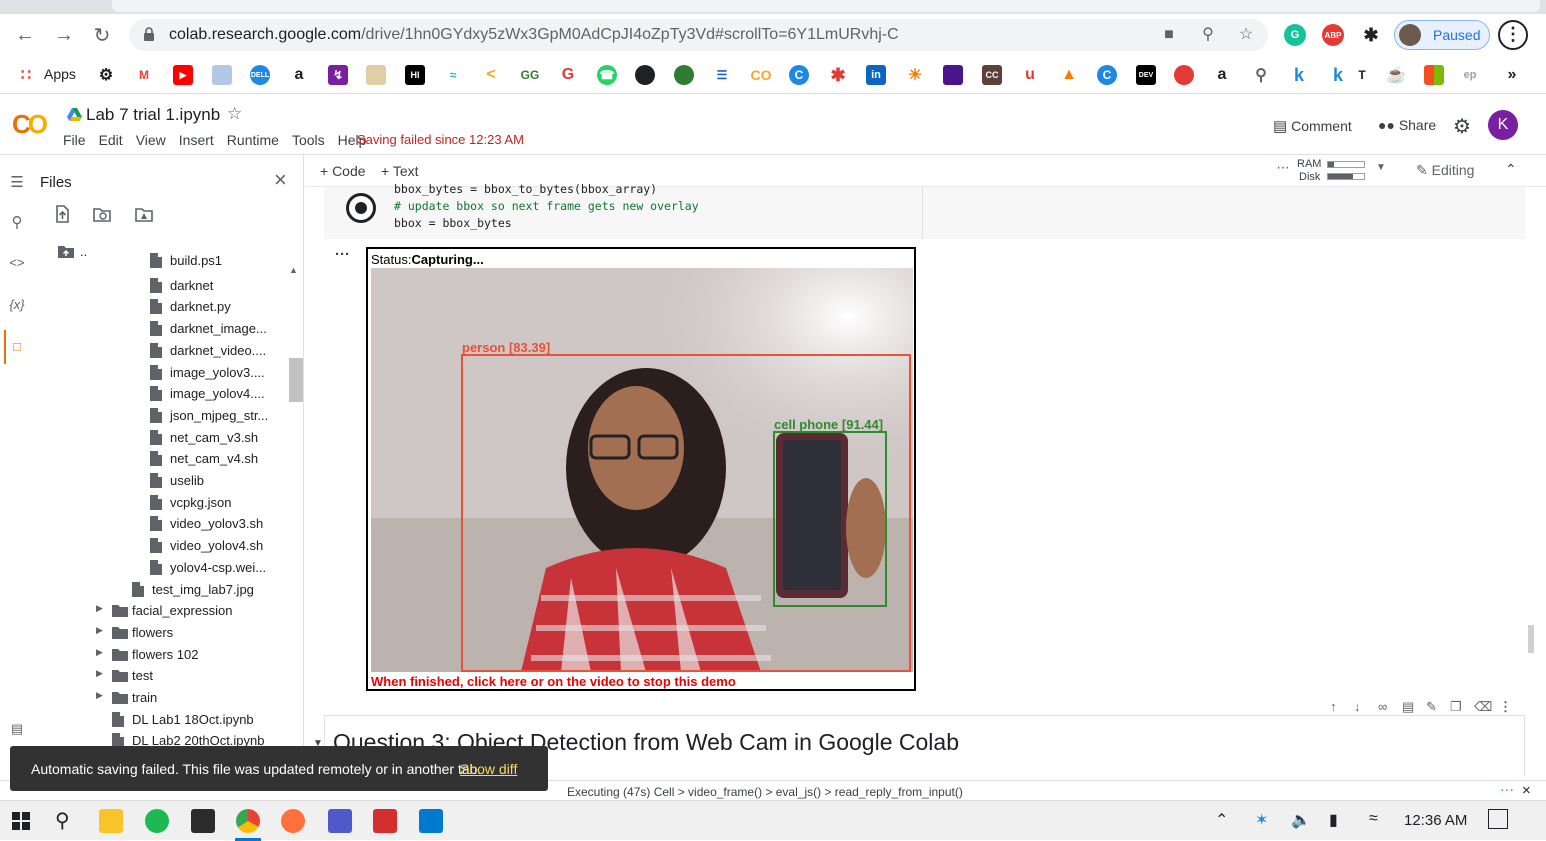 The width and height of the screenshot is (1546, 841). I want to click on menu-insert: Insert, so click(196, 140).